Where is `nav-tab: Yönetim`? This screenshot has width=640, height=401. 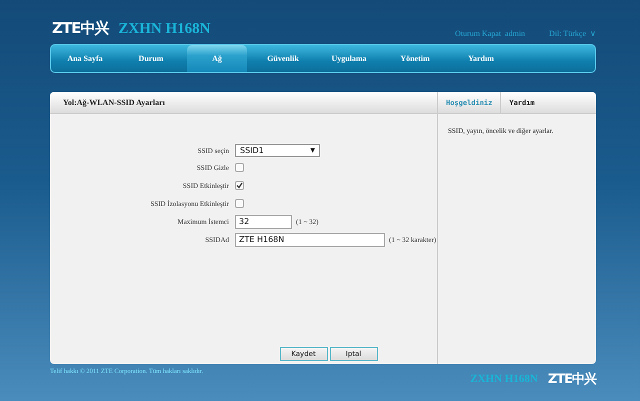
nav-tab: Yönetim is located at coordinates (415, 58).